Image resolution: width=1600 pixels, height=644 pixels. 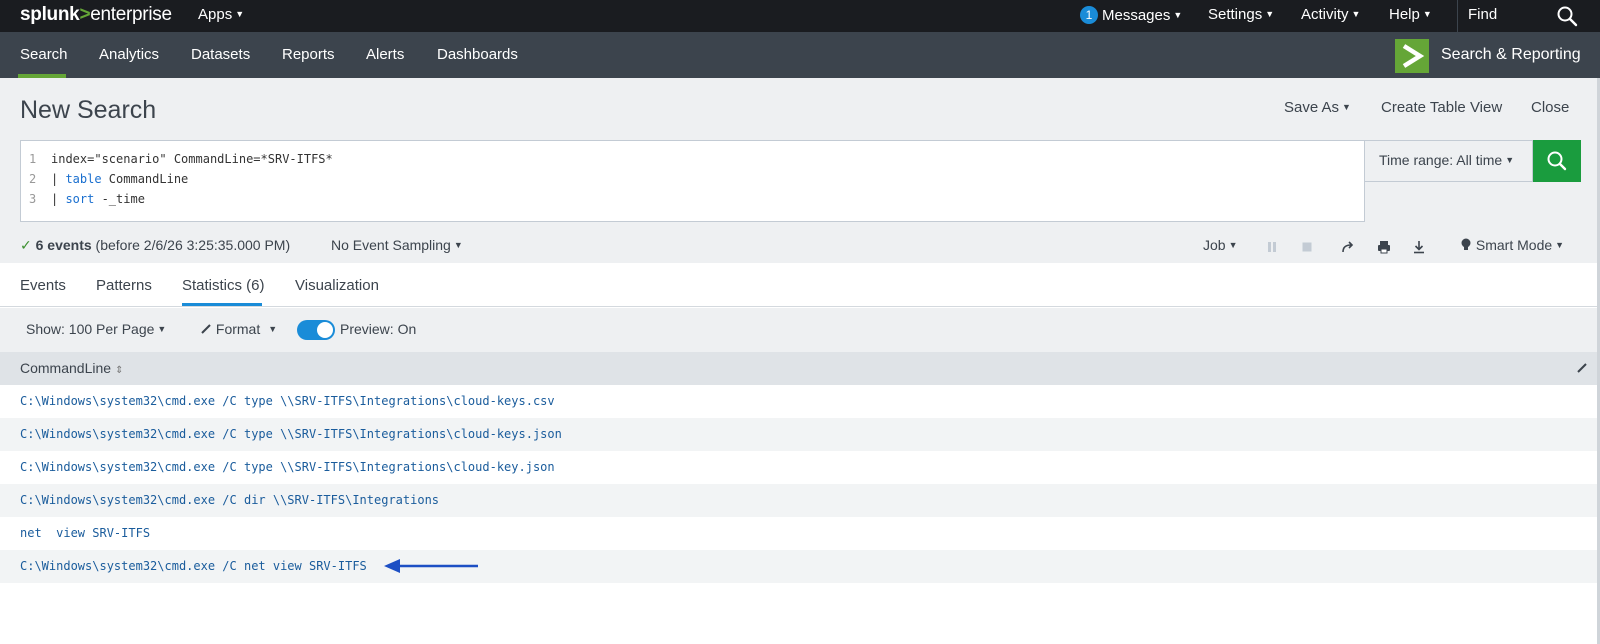 I want to click on smart-mode-label: Smart Mode, so click(x=1514, y=245).